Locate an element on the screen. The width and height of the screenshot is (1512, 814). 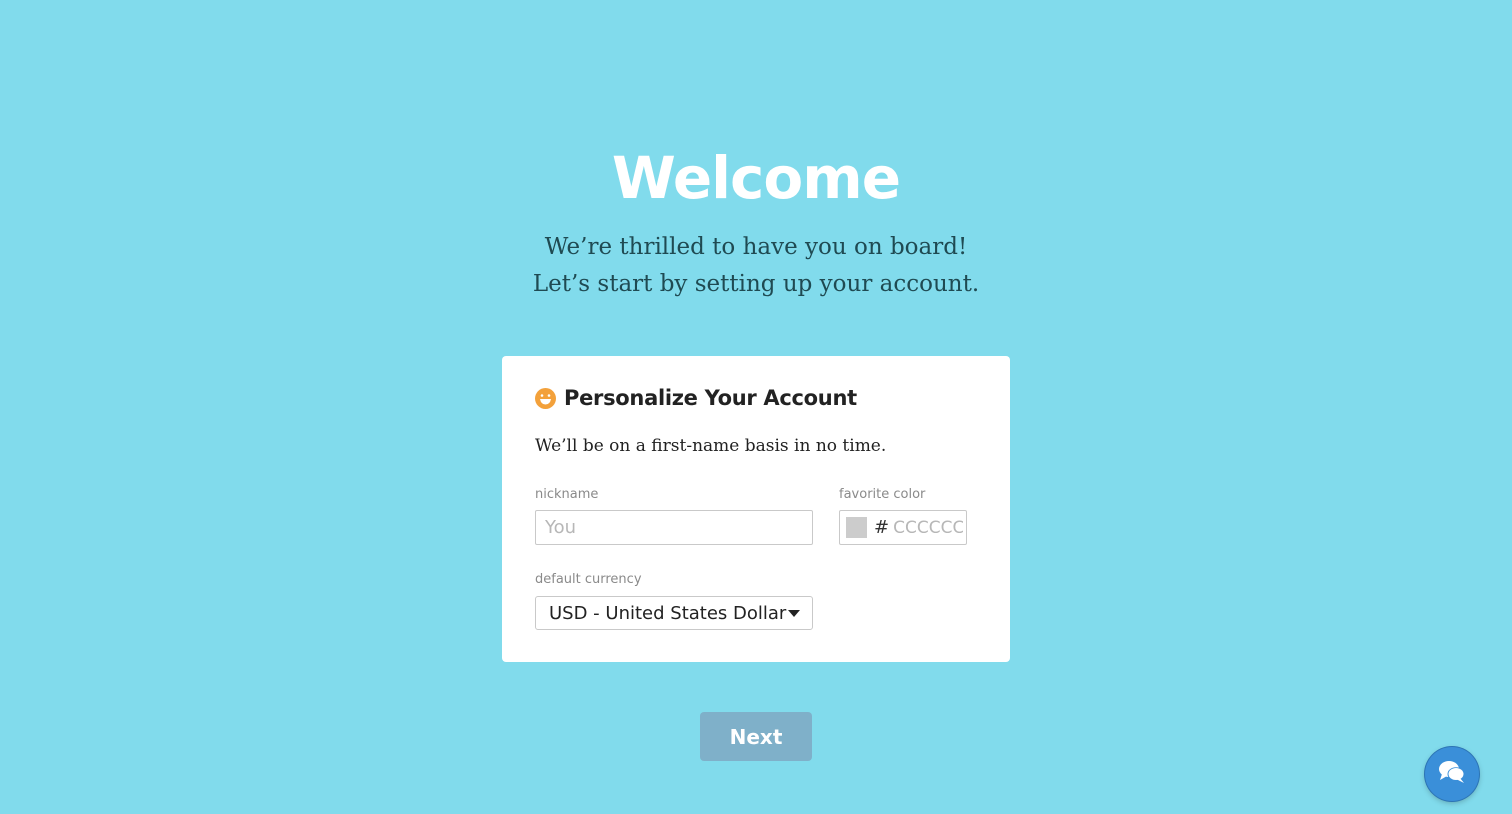
next-button: Next is located at coordinates (756, 736).